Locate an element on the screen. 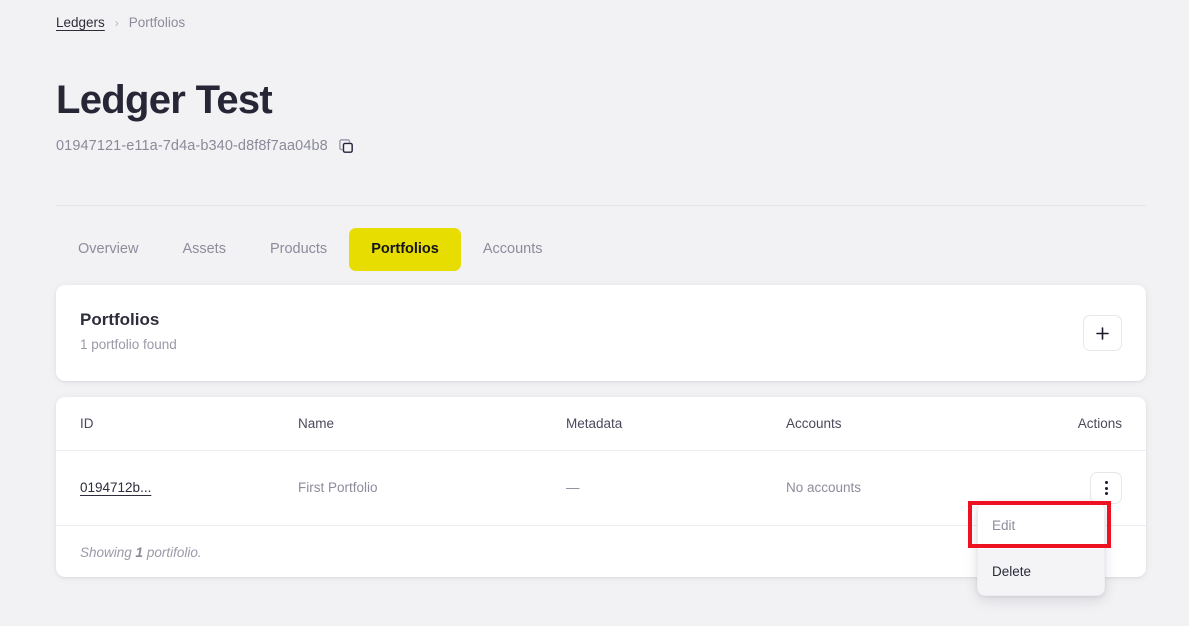 Image resolution: width=1189 pixels, height=626 pixels. breadcrumb-current-portfolios: Portfolios is located at coordinates (157, 22).